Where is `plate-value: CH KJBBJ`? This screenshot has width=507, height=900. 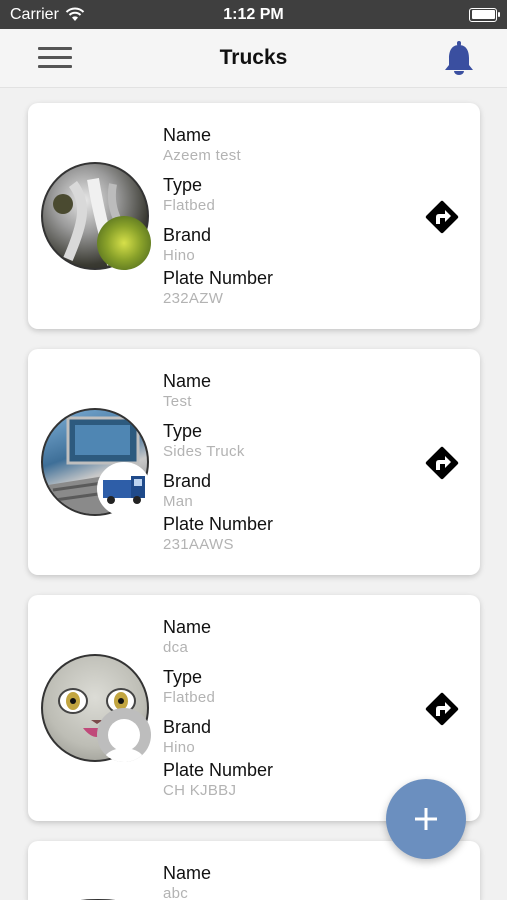
plate-value: CH KJBBJ is located at coordinates (200, 790).